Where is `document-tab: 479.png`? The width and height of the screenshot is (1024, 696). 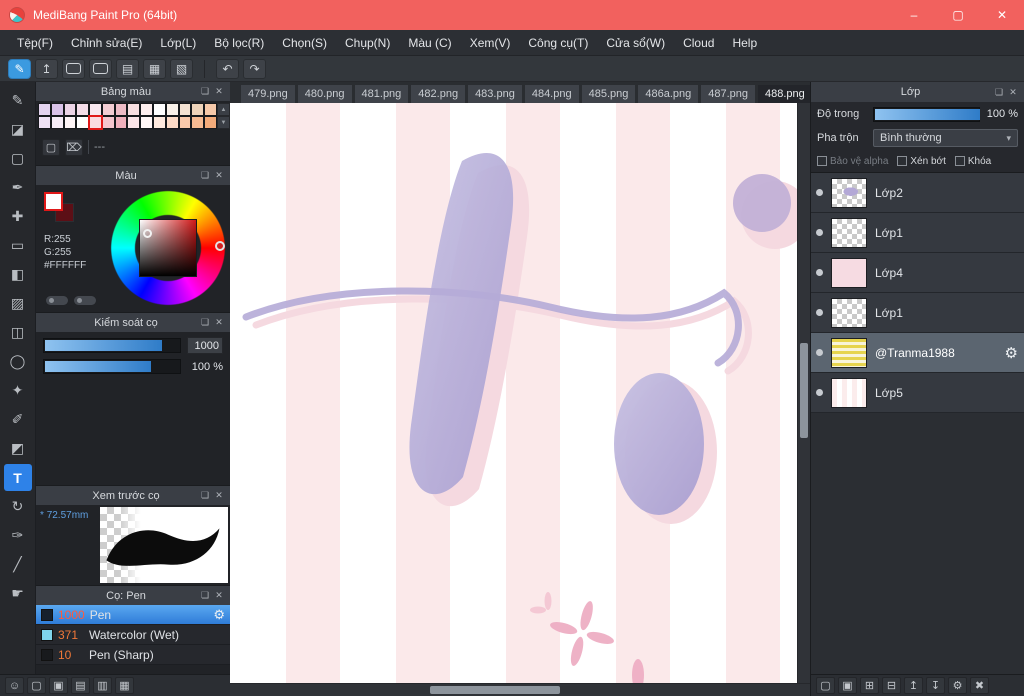
document-tab: 479.png is located at coordinates (268, 93).